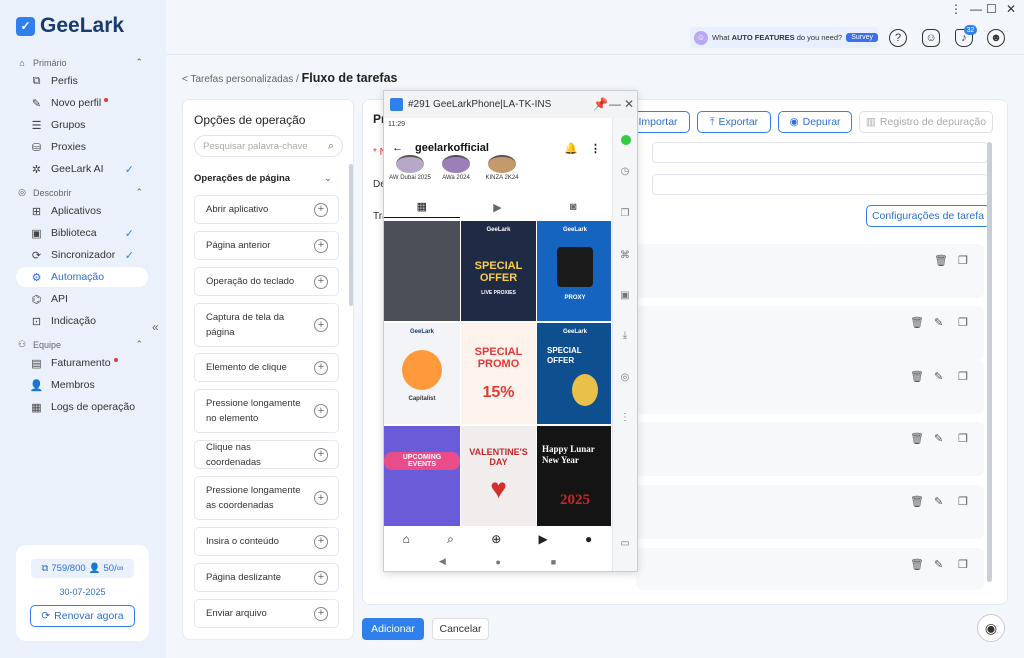 This screenshot has width=1024, height=658. I want to click on maximize-icon: ☐, so click(991, 9).